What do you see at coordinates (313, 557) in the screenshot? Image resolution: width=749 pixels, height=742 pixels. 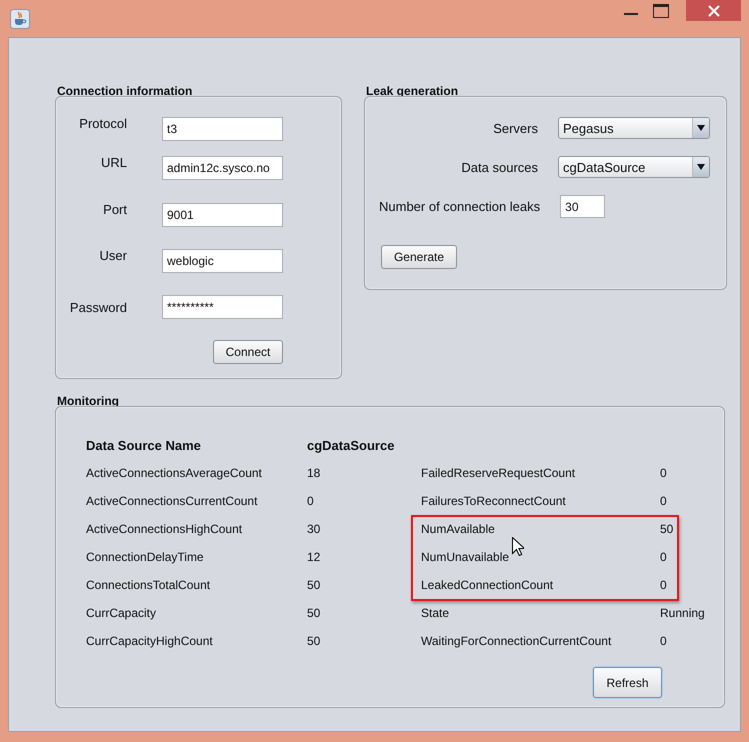 I see `metric-value: 12` at bounding box center [313, 557].